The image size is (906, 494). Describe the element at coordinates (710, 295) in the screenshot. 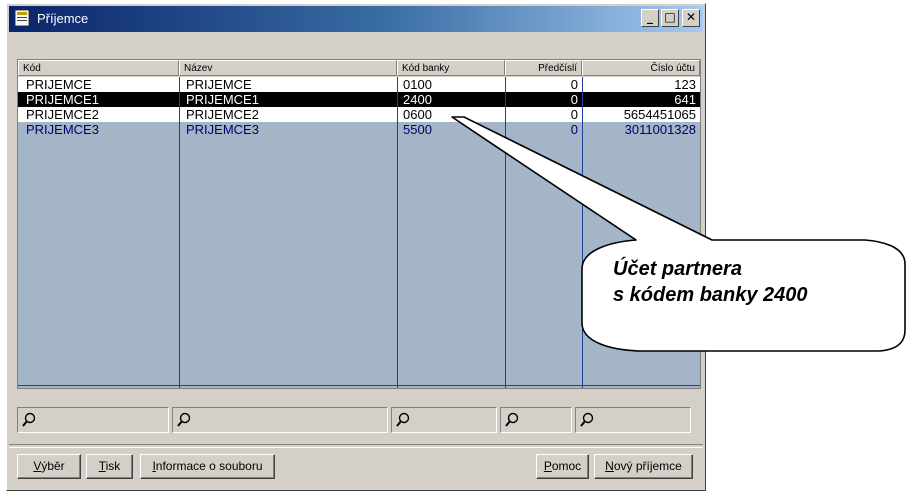

I see `callout-line-2: s kódem banky 2400` at that location.